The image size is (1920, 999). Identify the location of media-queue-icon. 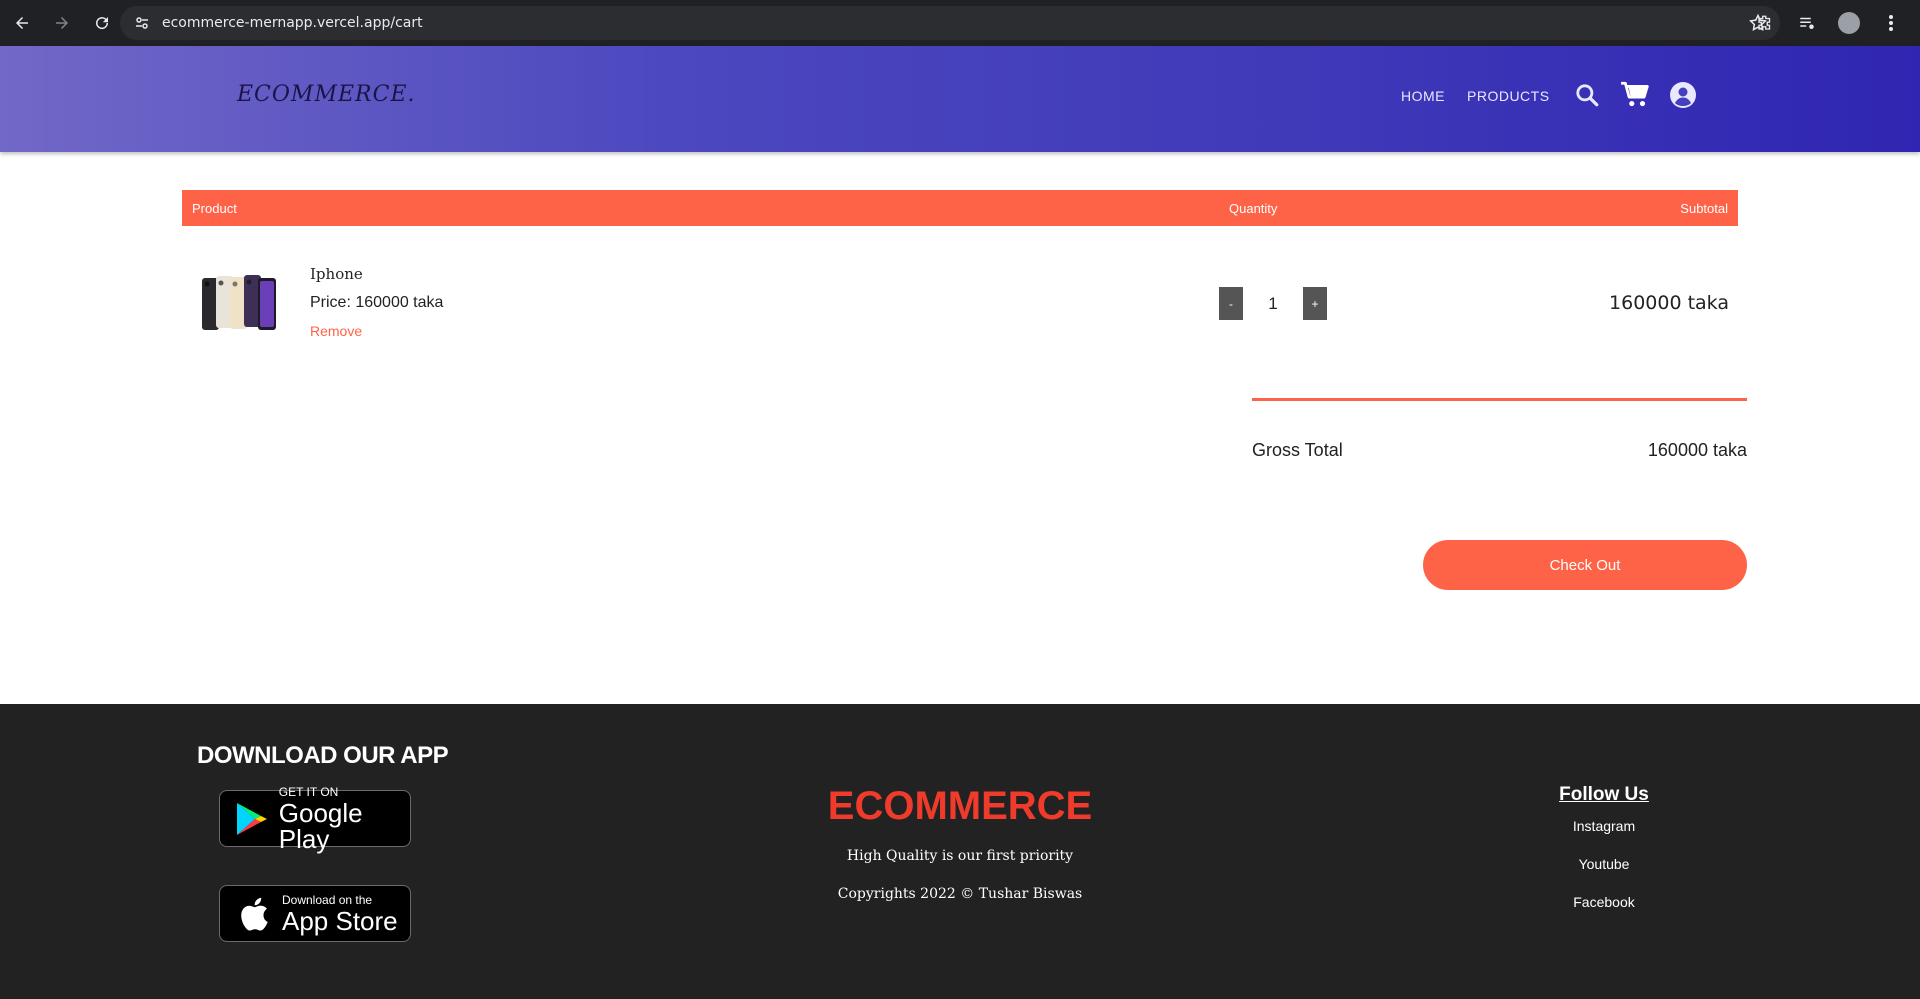
(1807, 23).